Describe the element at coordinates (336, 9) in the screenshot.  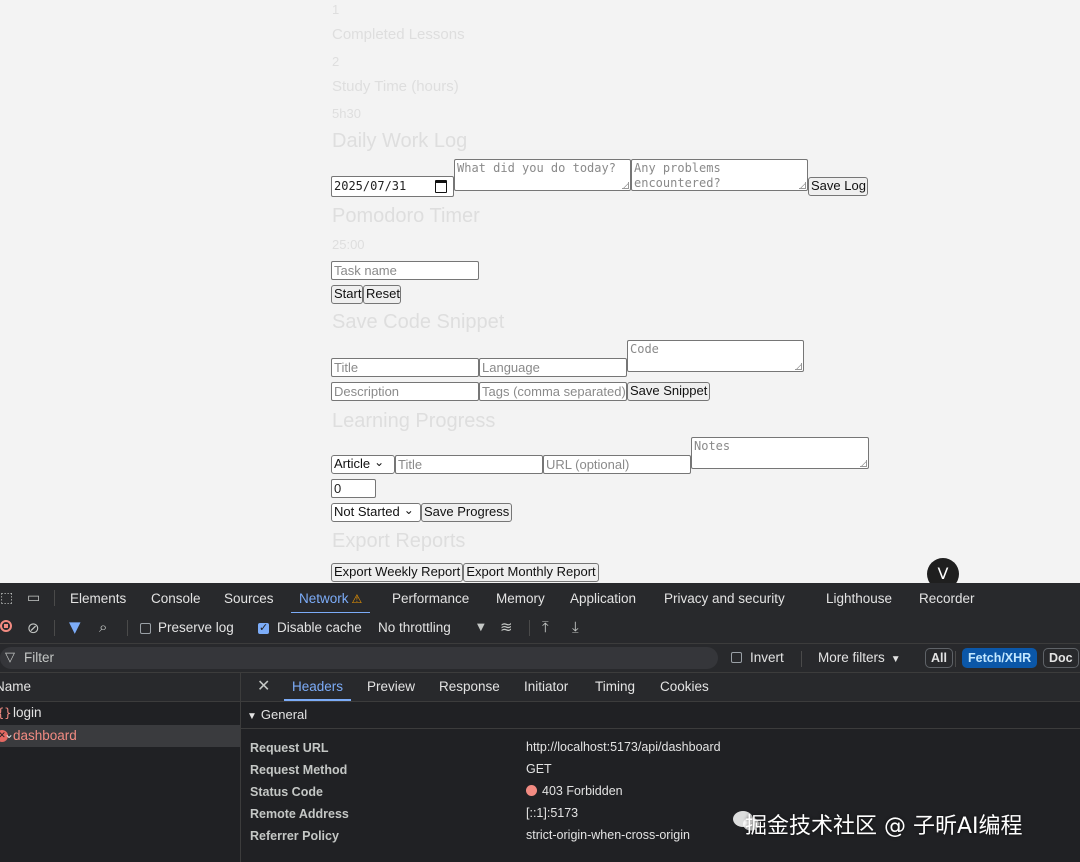
I see `faded-number: 1` at that location.